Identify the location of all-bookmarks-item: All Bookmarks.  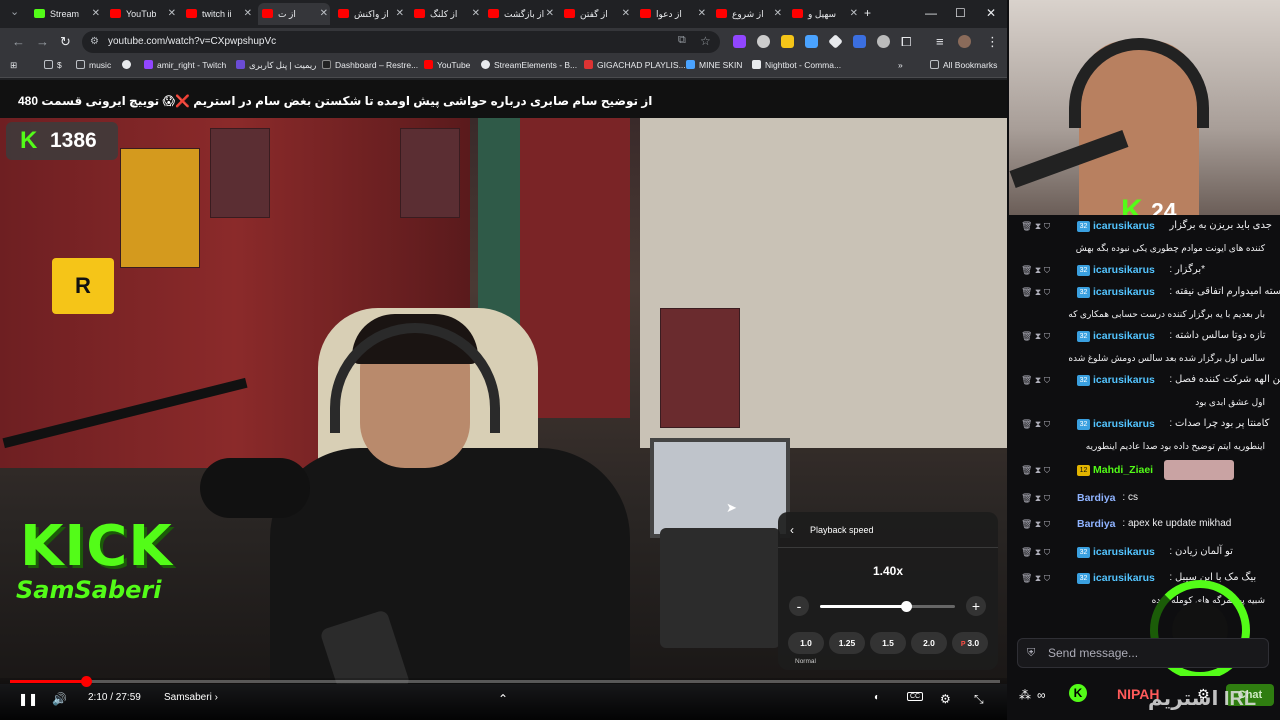
(963, 65).